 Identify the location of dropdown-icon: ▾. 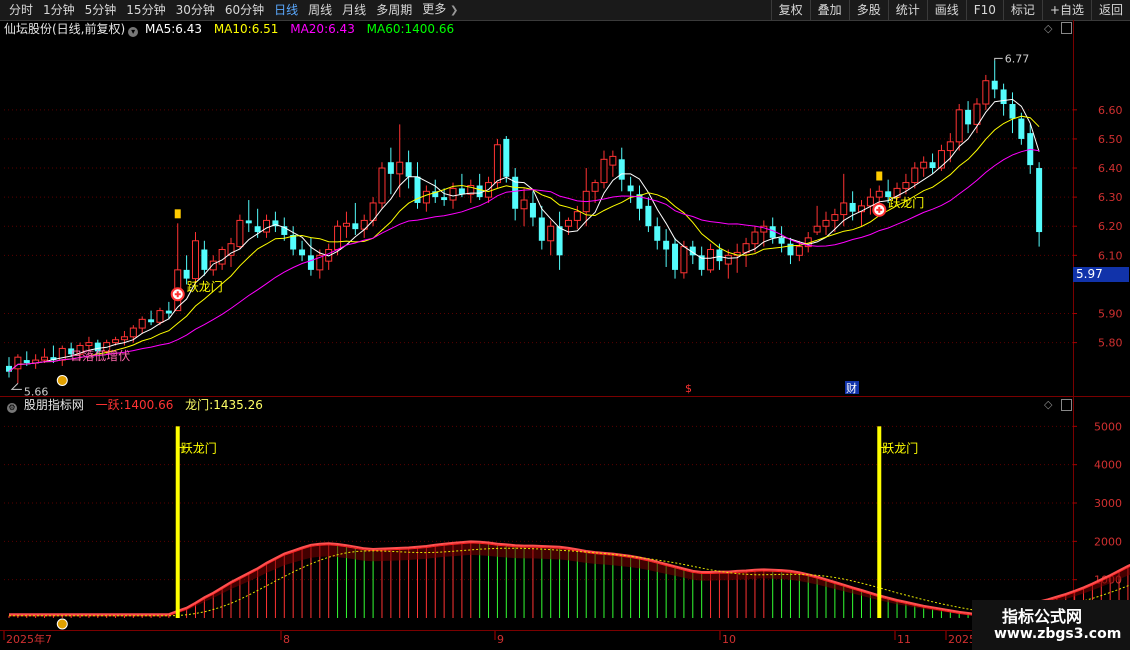
(133, 32).